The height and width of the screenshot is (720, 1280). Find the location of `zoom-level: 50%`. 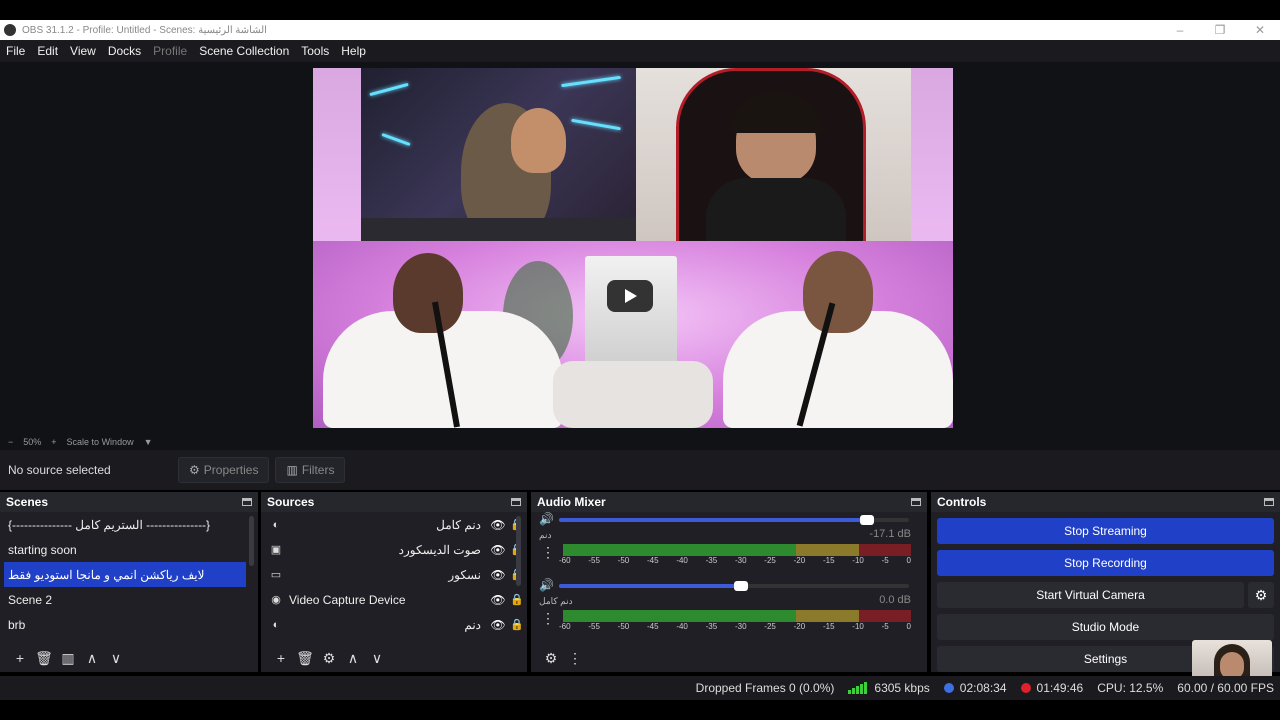

zoom-level: 50% is located at coordinates (32, 442).